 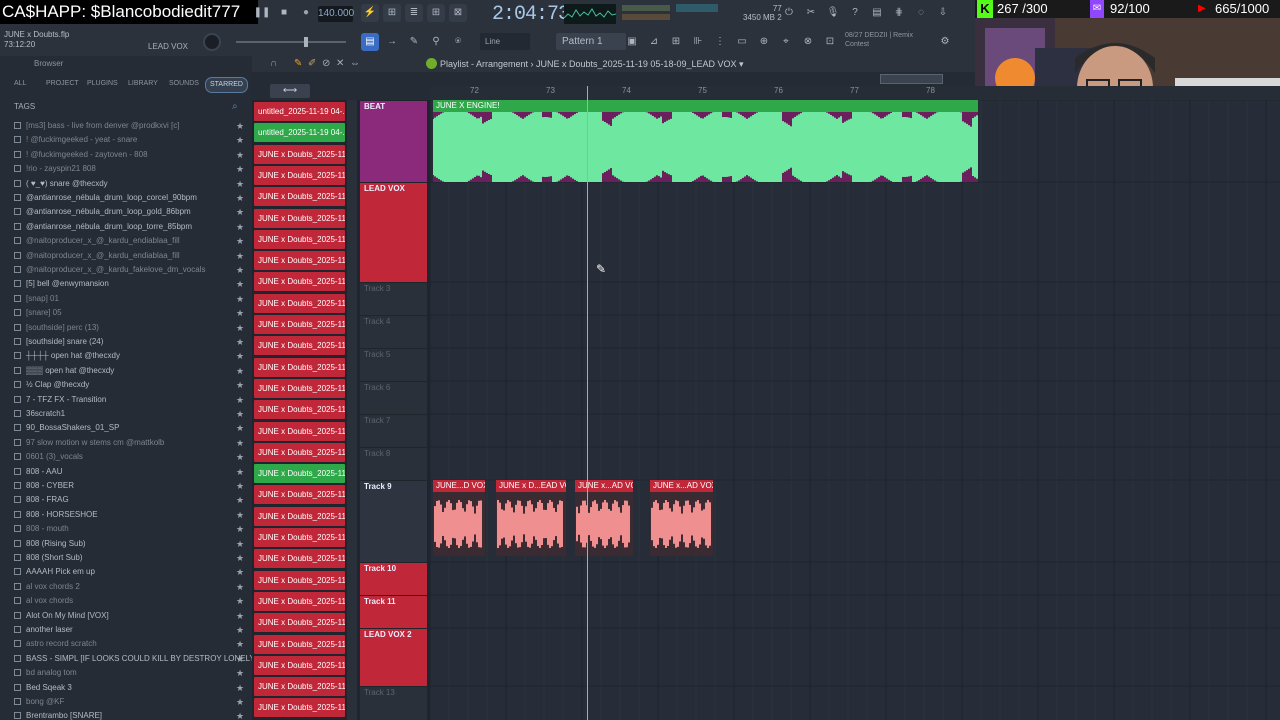 I want to click on mic-icon: 🎙, so click(x=833, y=13).